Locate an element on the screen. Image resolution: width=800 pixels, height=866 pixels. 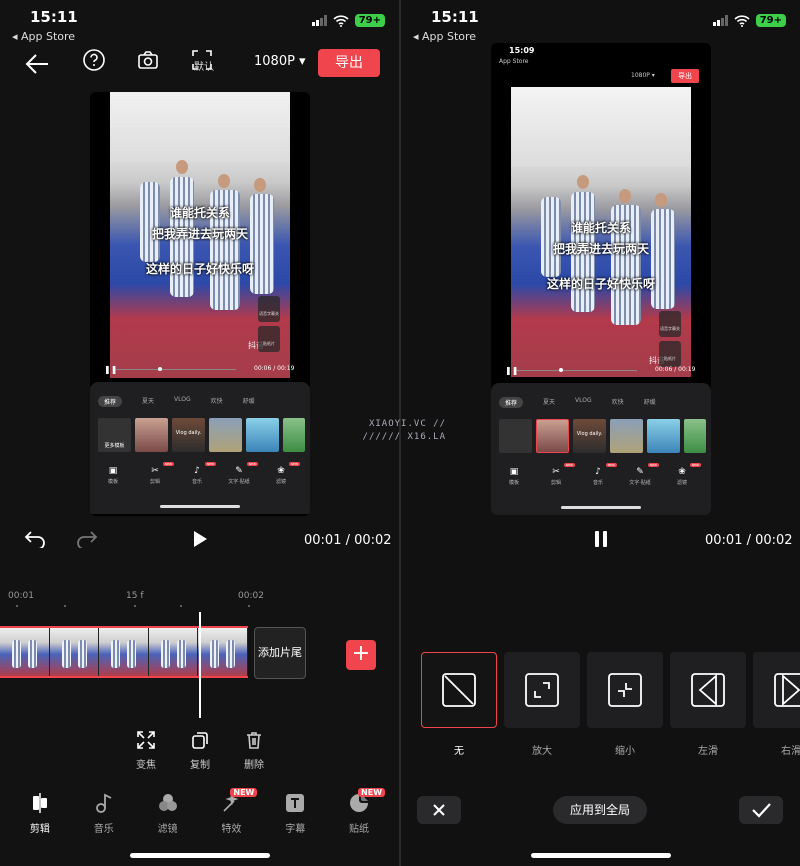
pause-icon is located at coordinates (601, 539).